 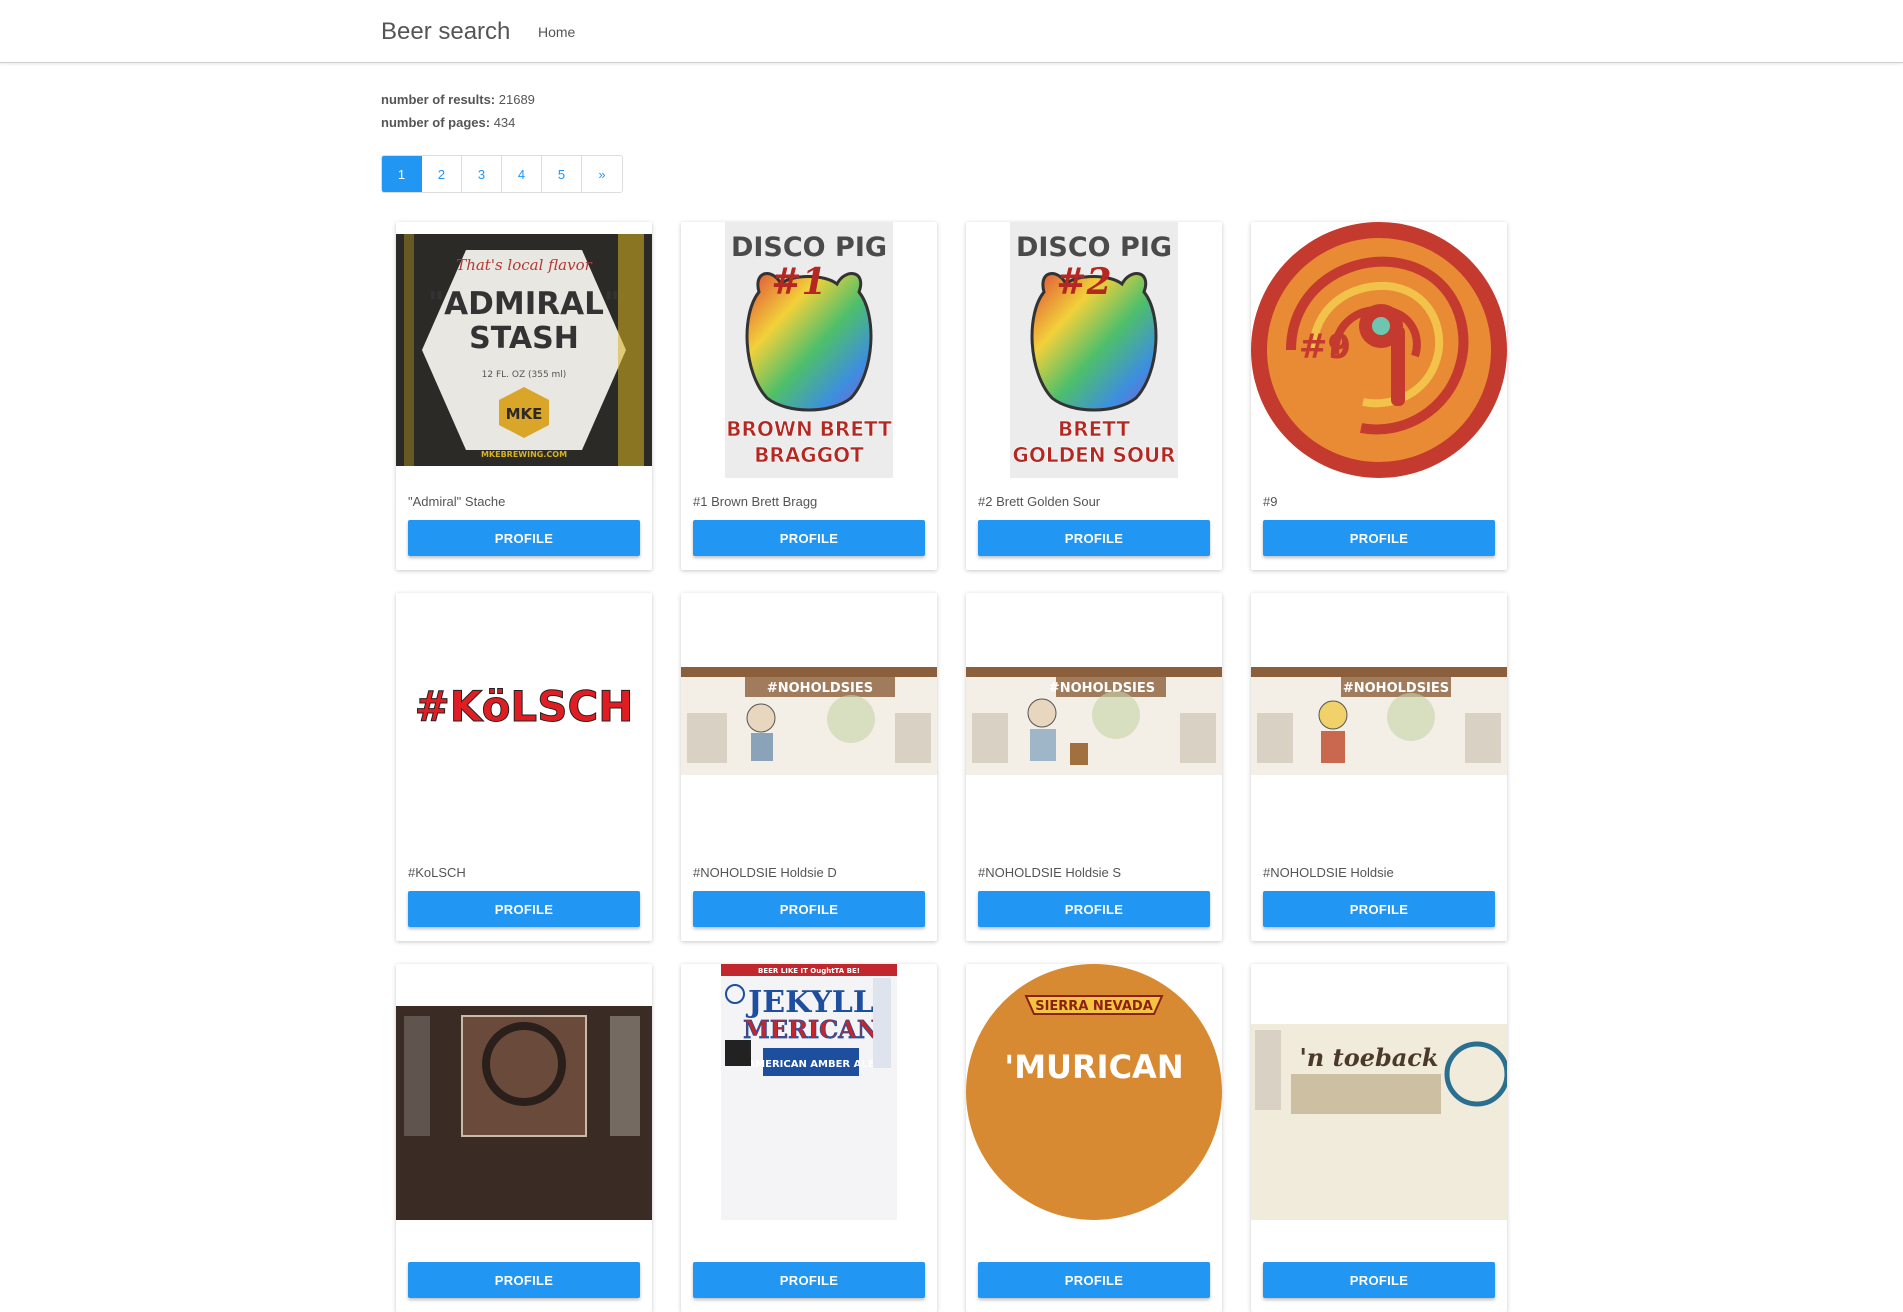 I want to click on page-button-3: 3, so click(x=482, y=174).